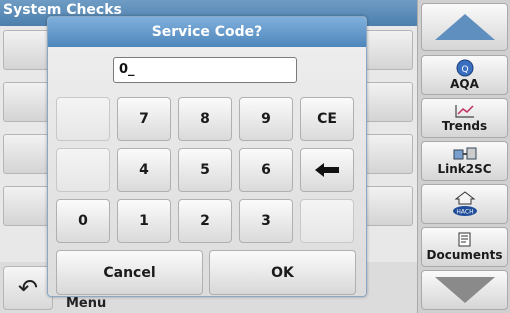 This screenshot has height=313, width=510. What do you see at coordinates (144, 170) in the screenshot?
I see `key-4: 4` at bounding box center [144, 170].